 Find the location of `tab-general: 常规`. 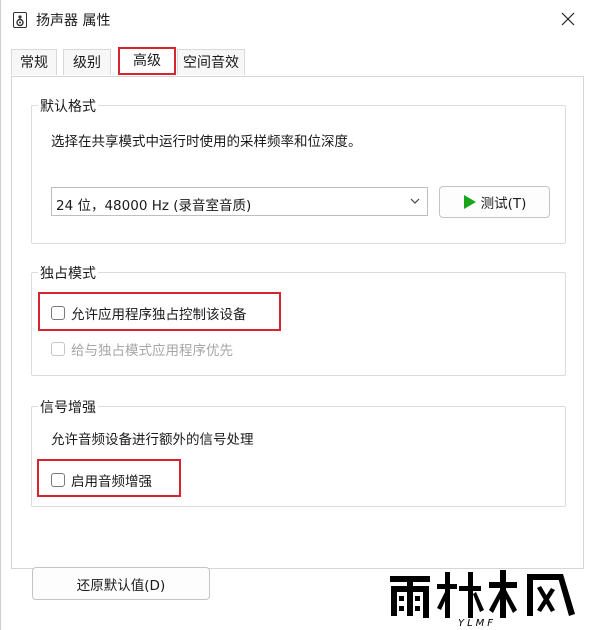

tab-general: 常规 is located at coordinates (34, 62).